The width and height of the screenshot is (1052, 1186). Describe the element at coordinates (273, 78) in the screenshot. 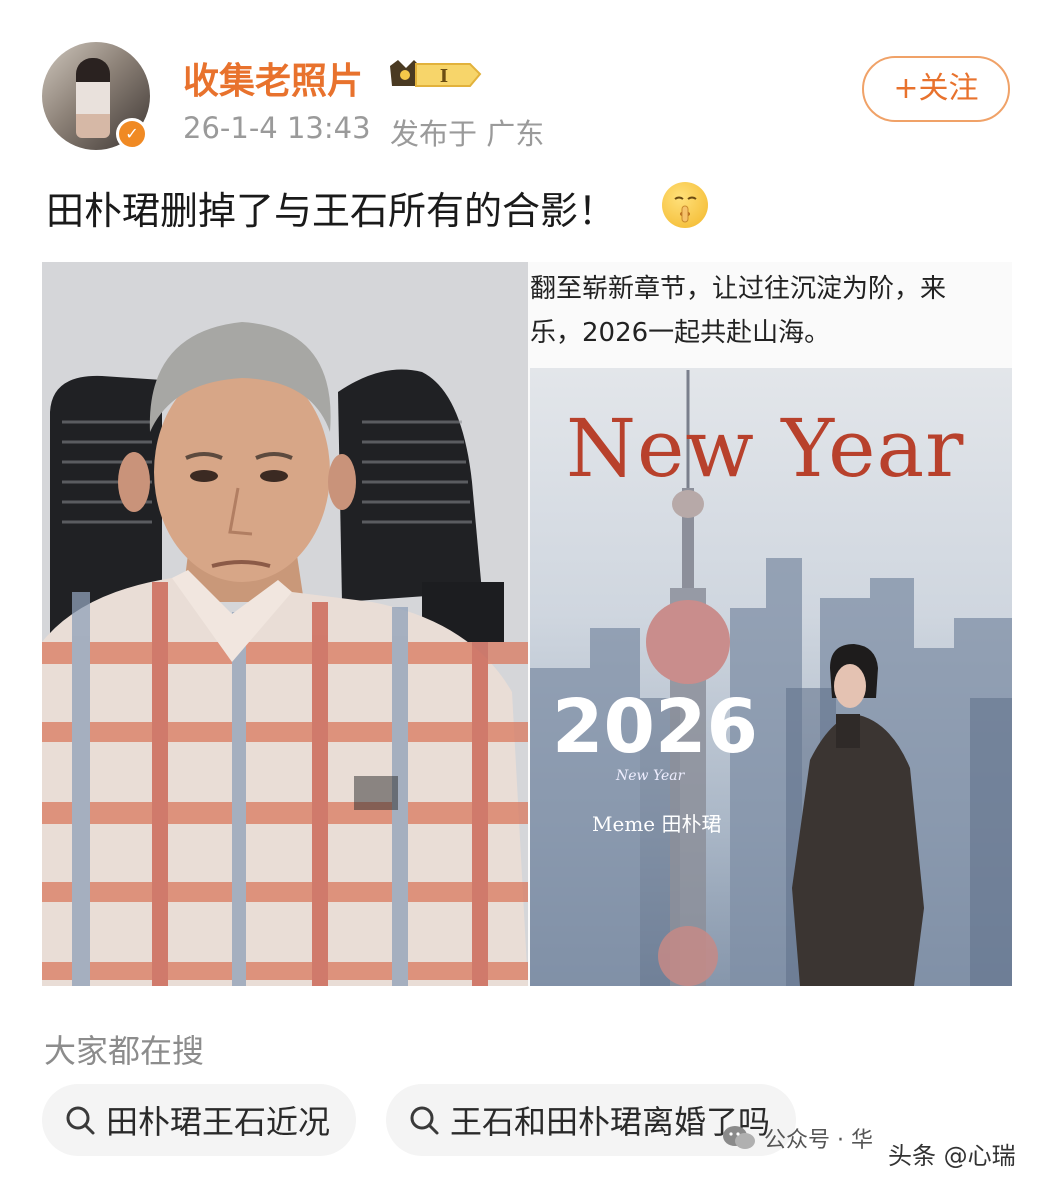

I see `username: 收集老照片` at that location.